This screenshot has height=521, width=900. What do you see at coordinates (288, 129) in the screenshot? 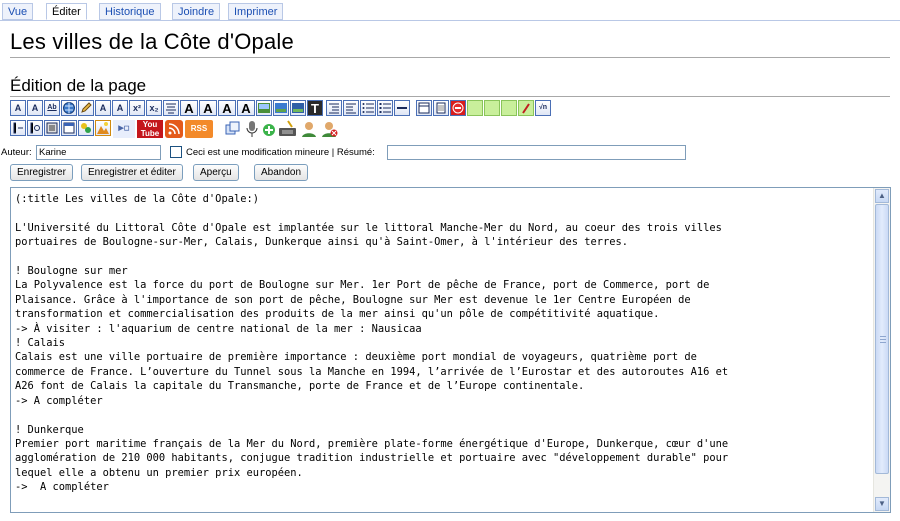
I see `keyboard-pen-icon` at bounding box center [288, 129].